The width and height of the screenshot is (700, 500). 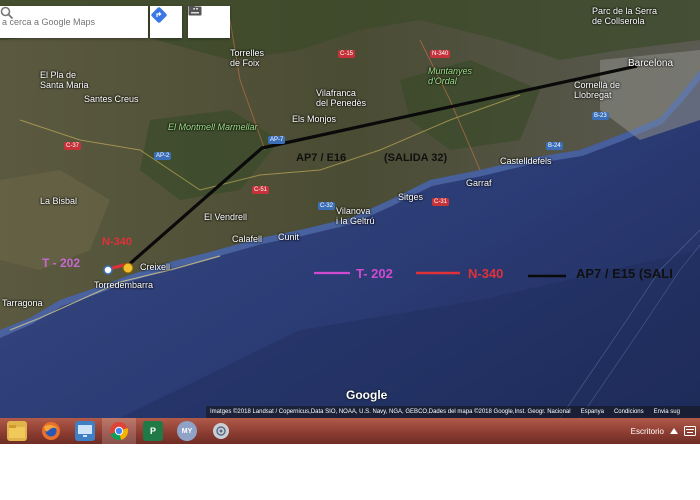 I want to click on chevron-up-icon, so click(x=674, y=431).